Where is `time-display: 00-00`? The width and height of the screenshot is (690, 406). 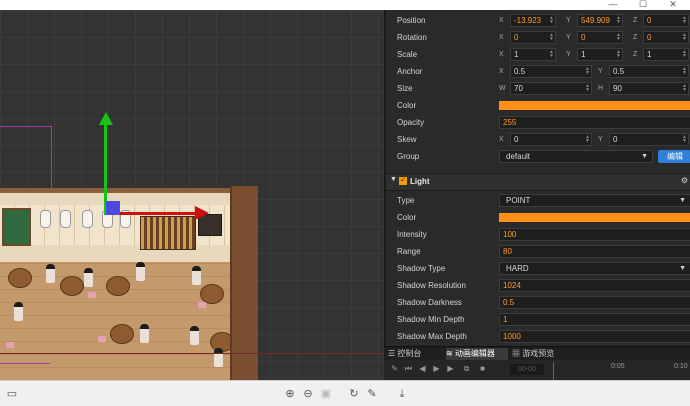 time-display: 00-00 is located at coordinates (527, 369).